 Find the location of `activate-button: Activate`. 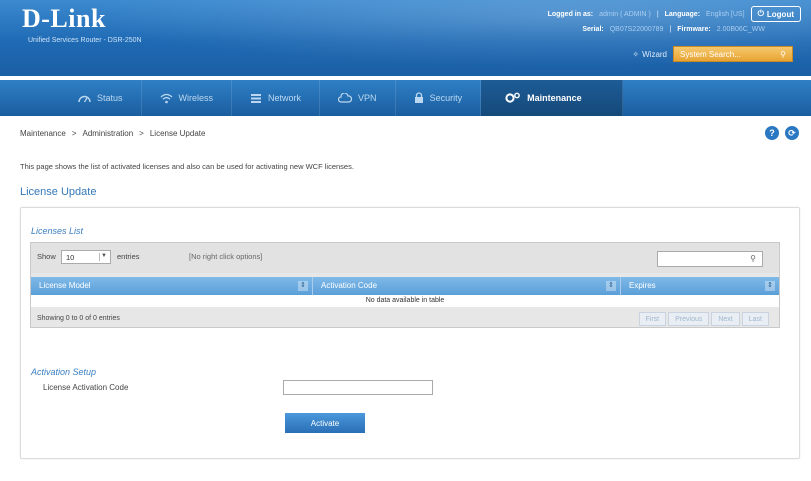

activate-button: Activate is located at coordinates (325, 423).